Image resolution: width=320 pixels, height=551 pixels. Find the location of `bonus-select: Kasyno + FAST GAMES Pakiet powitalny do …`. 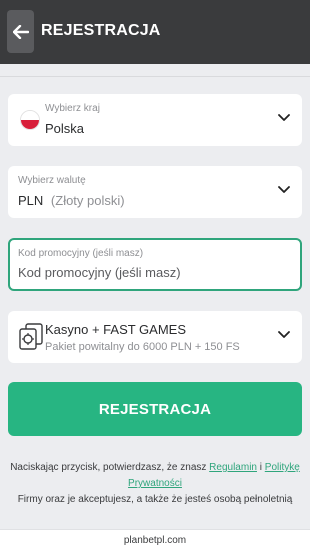

bonus-select: Kasyno + FAST GAMES Pakiet powitalny do … is located at coordinates (155, 337).